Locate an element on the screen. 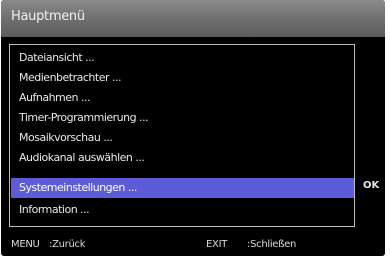  ok-hint: OK is located at coordinates (371, 185).